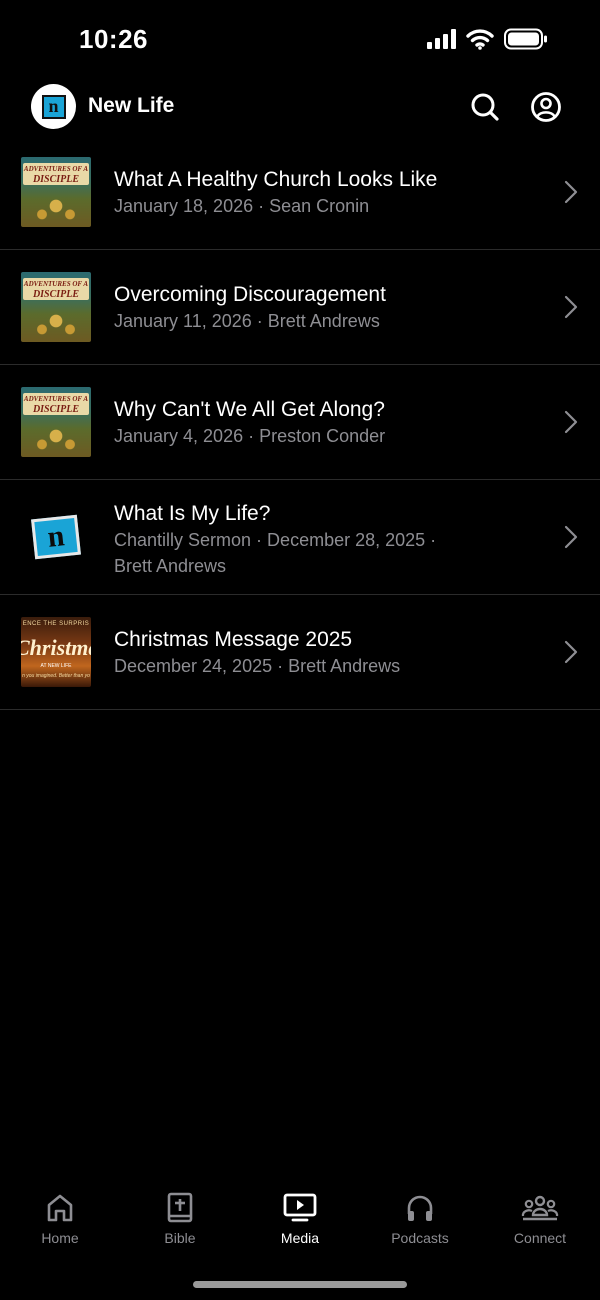 The height and width of the screenshot is (1300, 600). Describe the element at coordinates (420, 1208) in the screenshot. I see `headphones-icon` at that location.